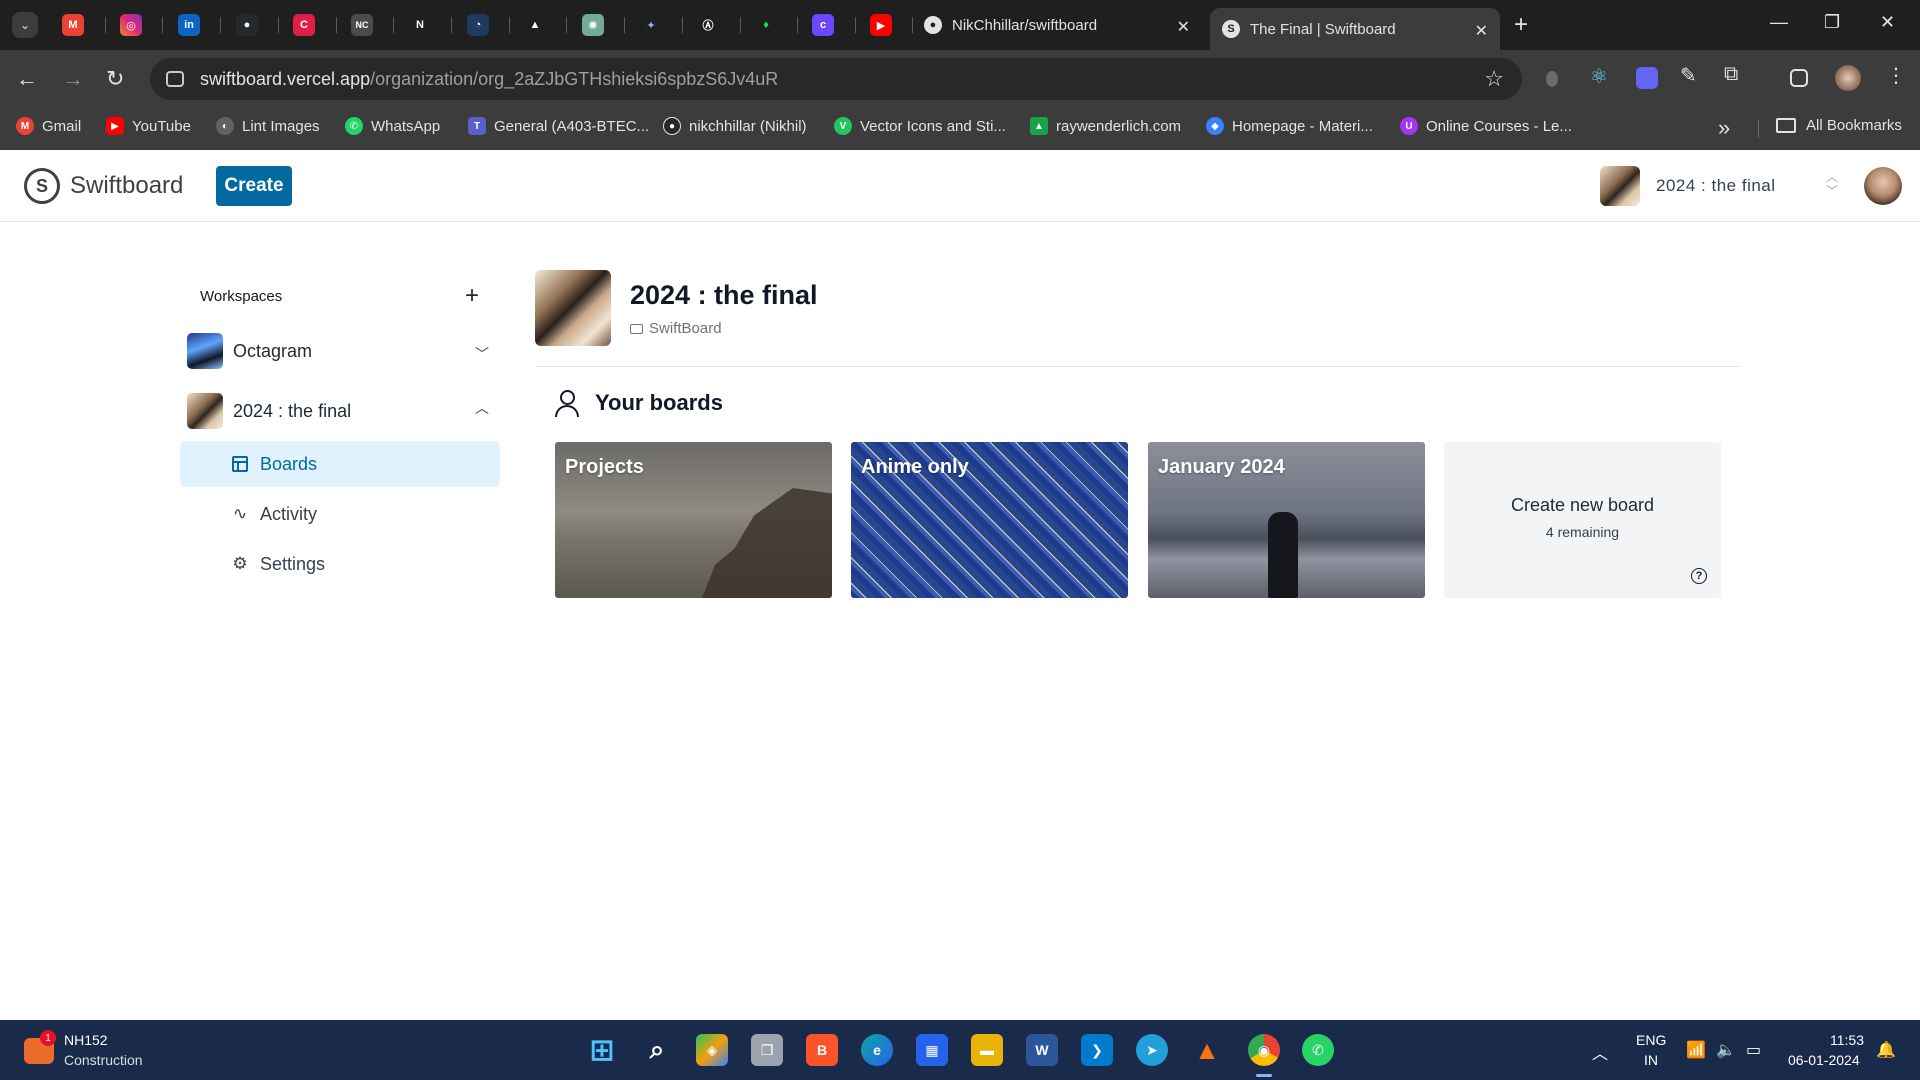 The height and width of the screenshot is (1080, 1920). I want to click on board-card-january-2024: January 2024, so click(1286, 520).